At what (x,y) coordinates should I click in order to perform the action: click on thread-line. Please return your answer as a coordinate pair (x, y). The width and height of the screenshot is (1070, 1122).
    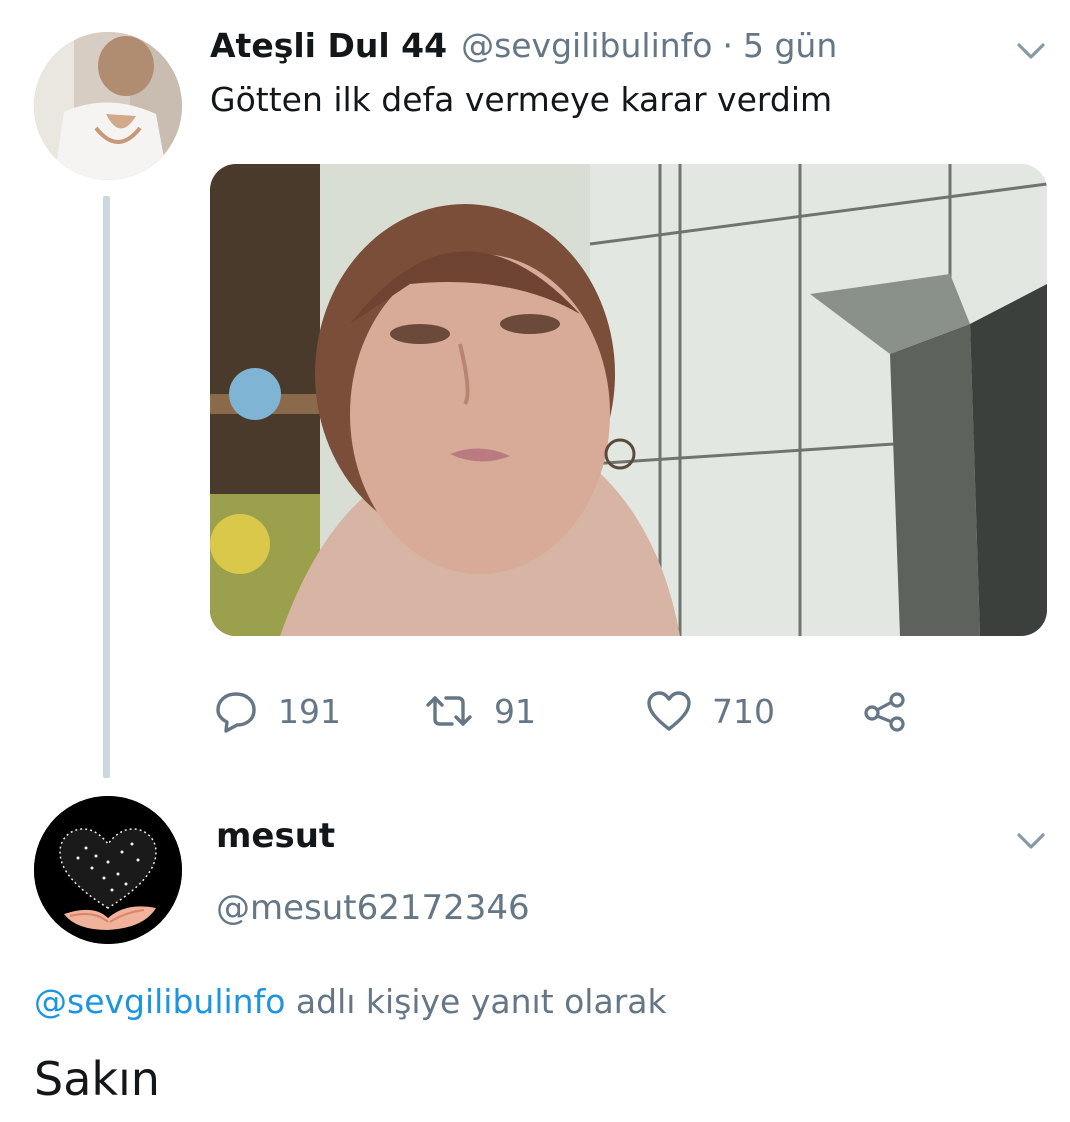
    Looking at the image, I should click on (106, 487).